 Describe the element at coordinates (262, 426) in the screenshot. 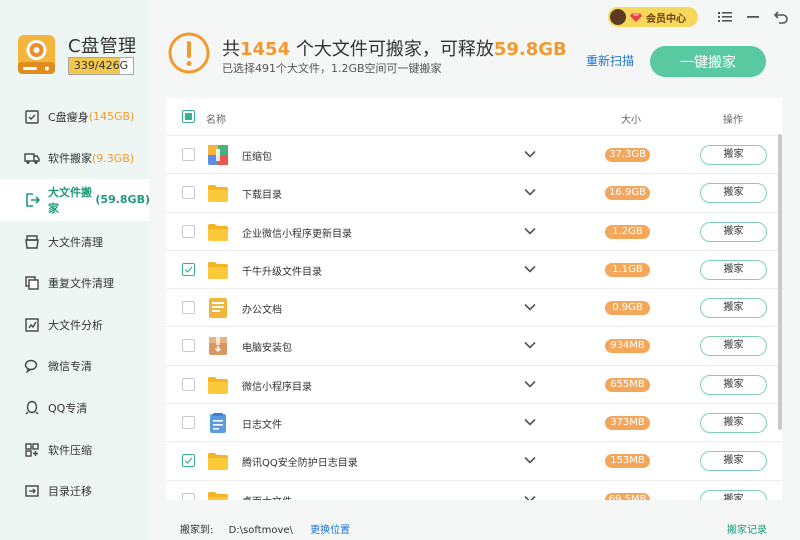

I see `file-name: 日志文件` at that location.